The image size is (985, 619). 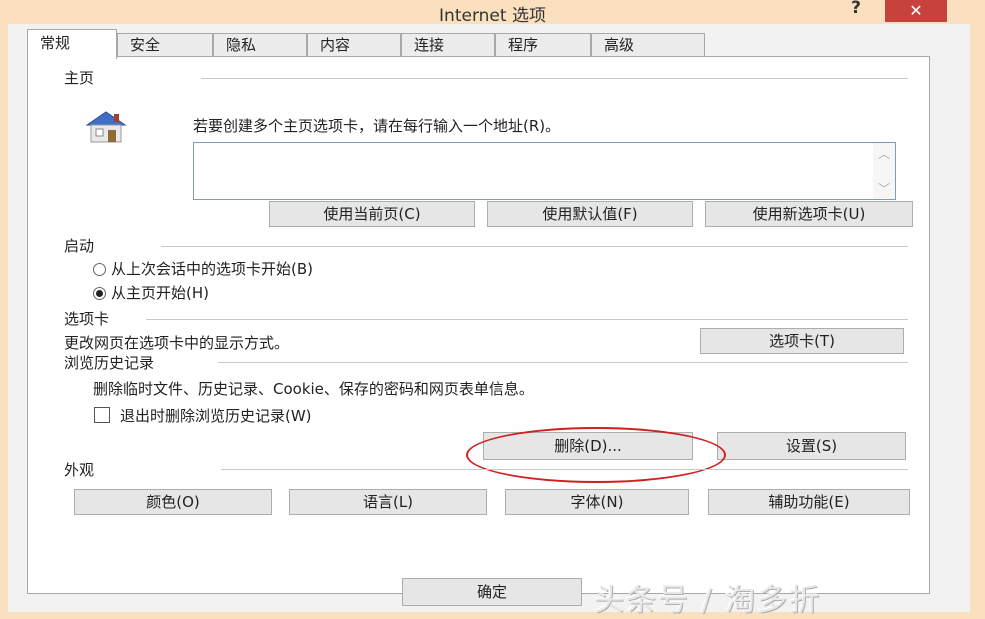 I want to click on startup-last-session-label: 从上次会话中的选项卡开始(B), so click(x=212, y=269).